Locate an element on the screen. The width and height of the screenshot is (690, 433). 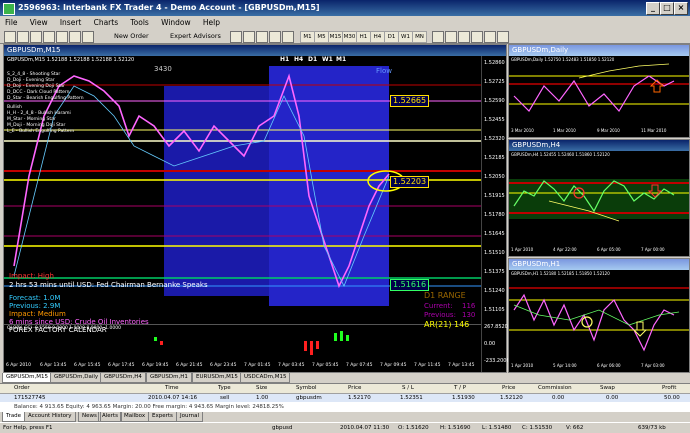
tf-d1: D1 is located at coordinates (391, 37).